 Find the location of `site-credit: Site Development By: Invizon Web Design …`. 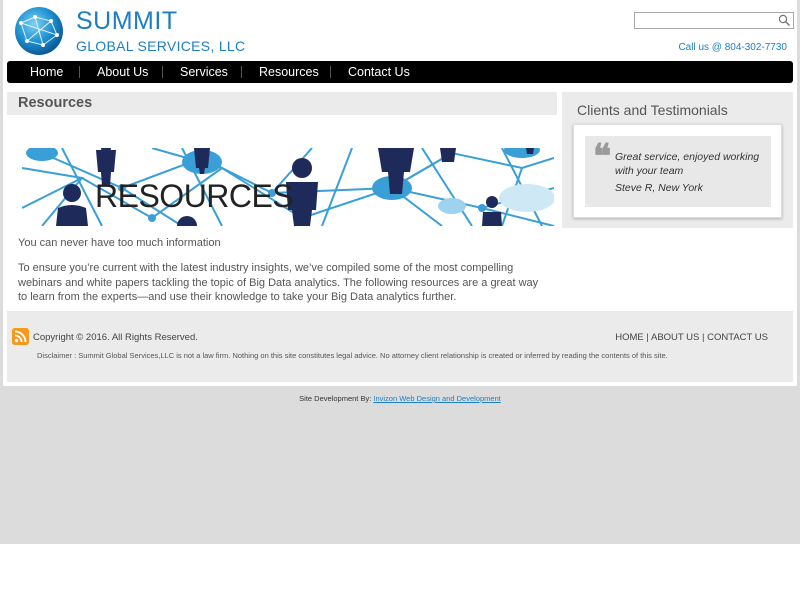

site-credit: Site Development By: Invizon Web Design … is located at coordinates (400, 398).